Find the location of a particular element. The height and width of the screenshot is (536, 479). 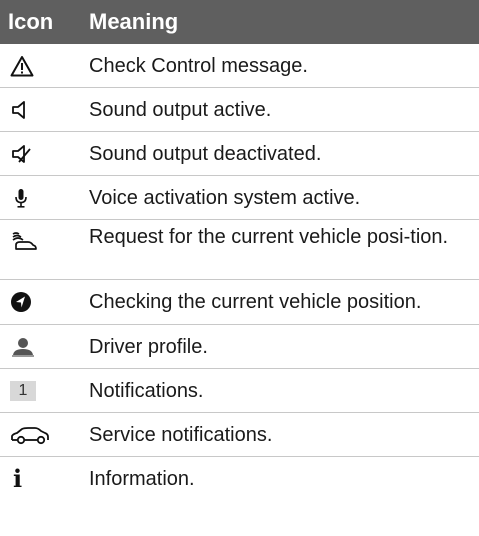

table-row-meaning: Information. is located at coordinates (142, 479).